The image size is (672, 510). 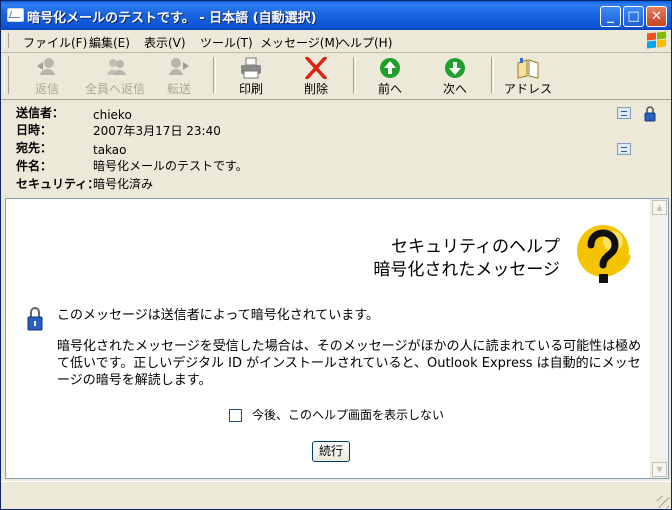 What do you see at coordinates (454, 89) in the screenshot?
I see `next-label: 次へ` at bounding box center [454, 89].